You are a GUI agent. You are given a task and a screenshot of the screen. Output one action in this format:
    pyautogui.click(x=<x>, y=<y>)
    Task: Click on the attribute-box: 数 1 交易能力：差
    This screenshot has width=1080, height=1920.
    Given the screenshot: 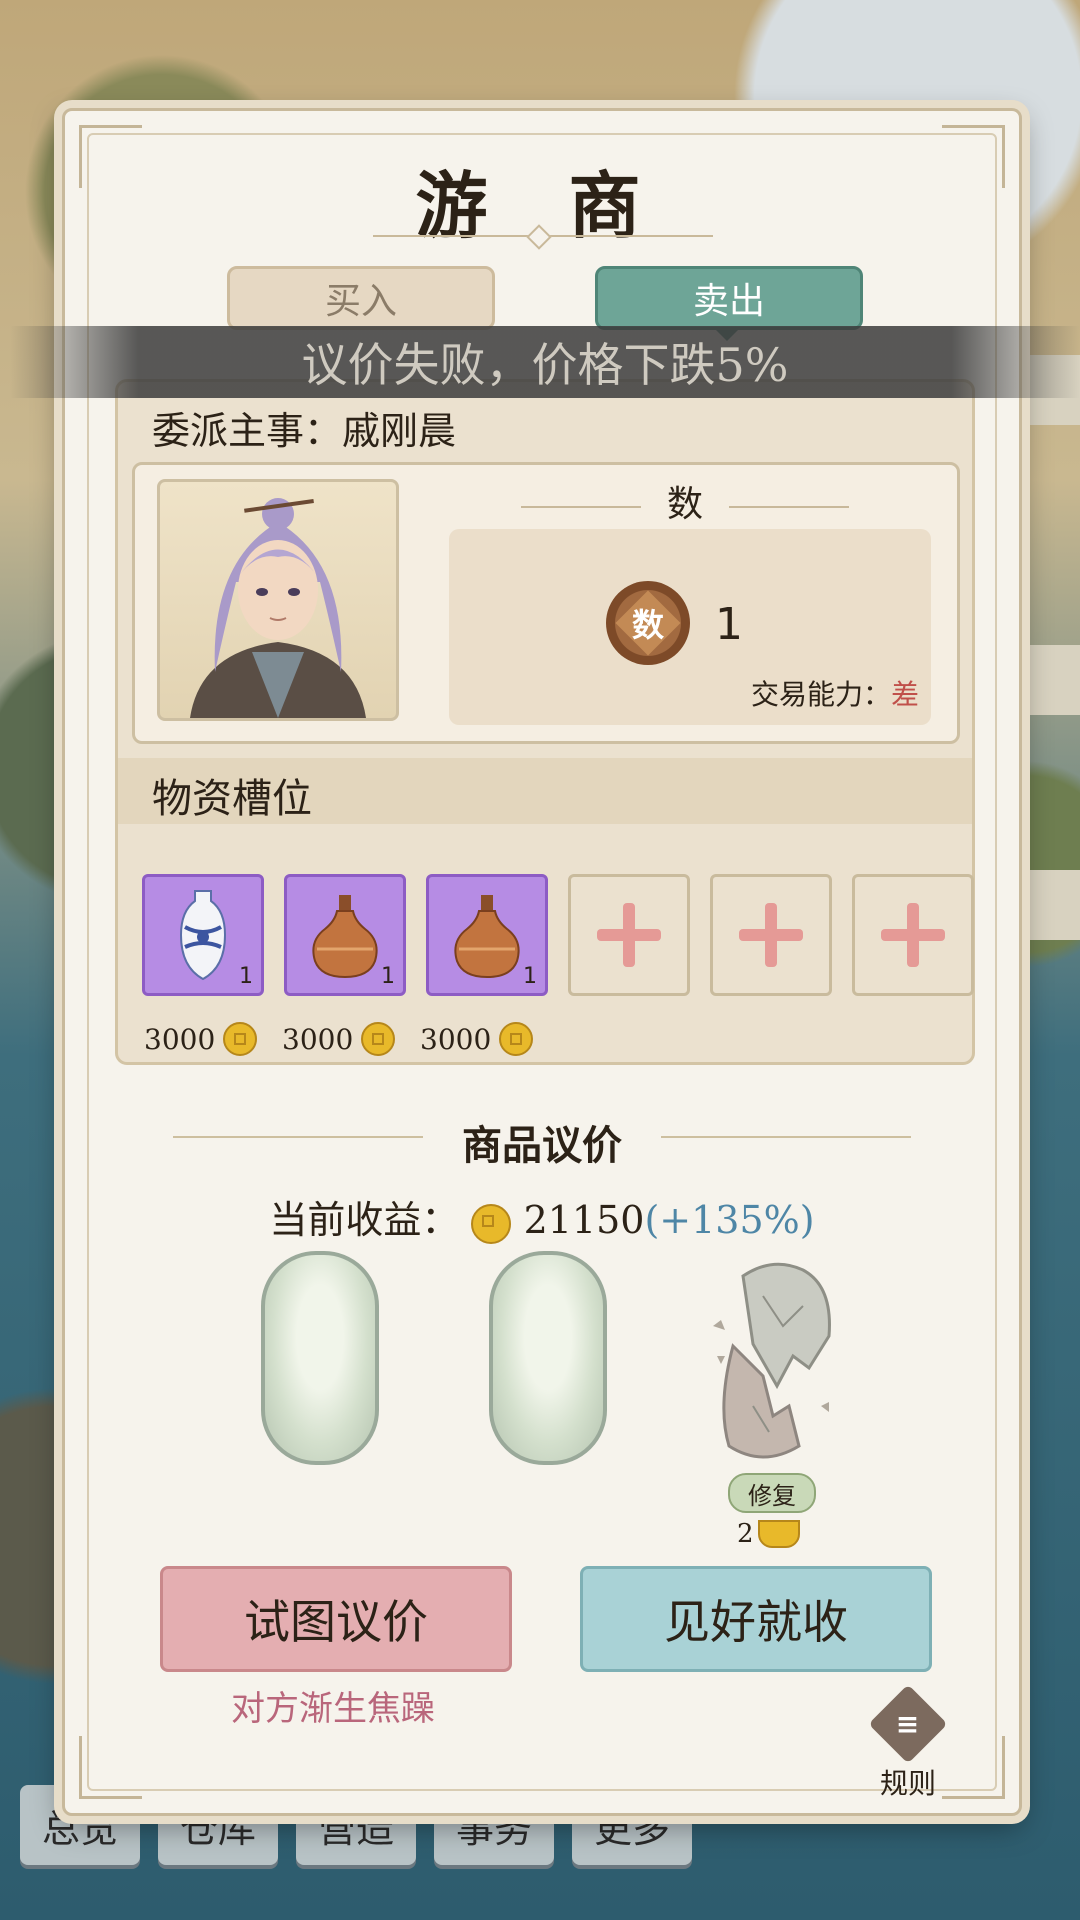 What is the action you would take?
    pyautogui.click(x=690, y=627)
    